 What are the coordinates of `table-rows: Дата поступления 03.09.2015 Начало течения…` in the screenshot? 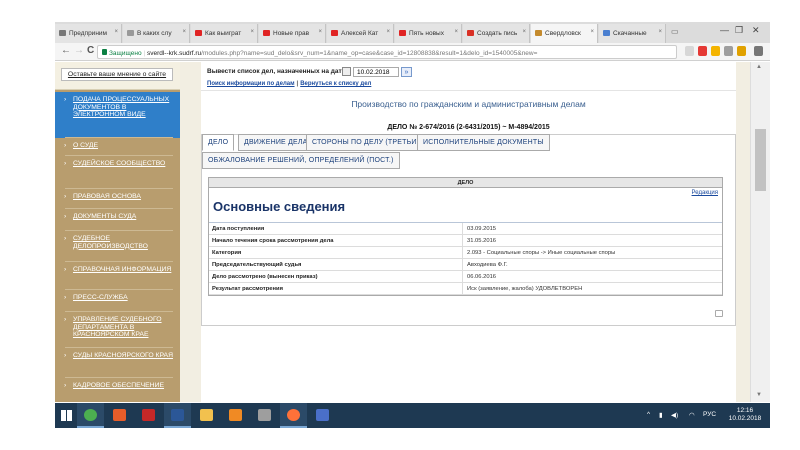 It's located at (465, 259).